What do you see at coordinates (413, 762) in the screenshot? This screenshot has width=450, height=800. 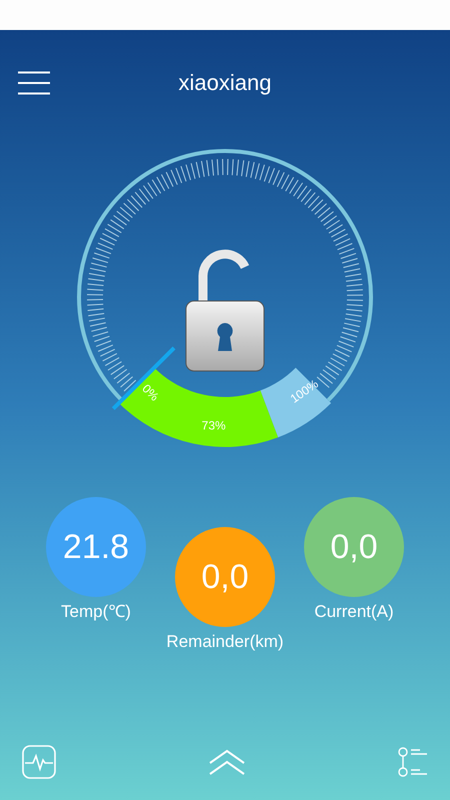 I see `timeline-icon` at bounding box center [413, 762].